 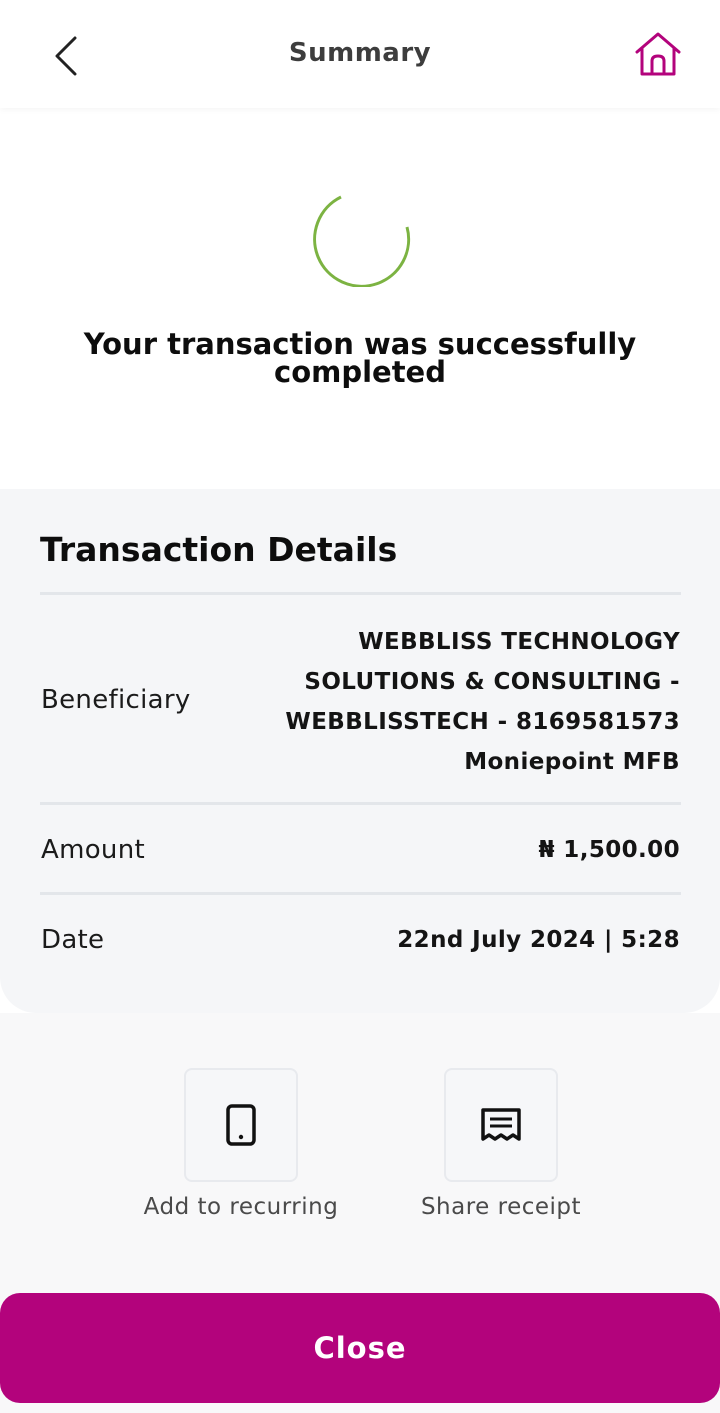 I want to click on share-receipt-action: Share receipt, so click(x=501, y=1144).